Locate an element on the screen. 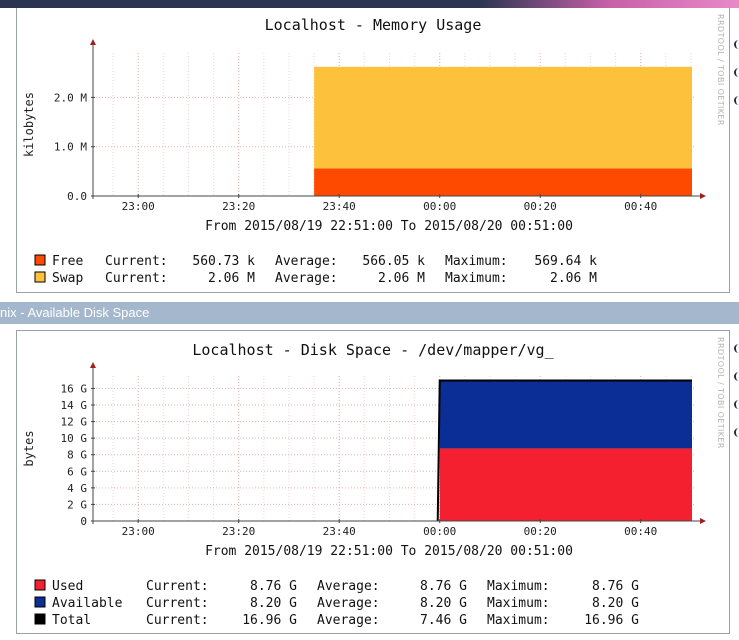  y-tick-label: 16 G is located at coordinates (74, 388).